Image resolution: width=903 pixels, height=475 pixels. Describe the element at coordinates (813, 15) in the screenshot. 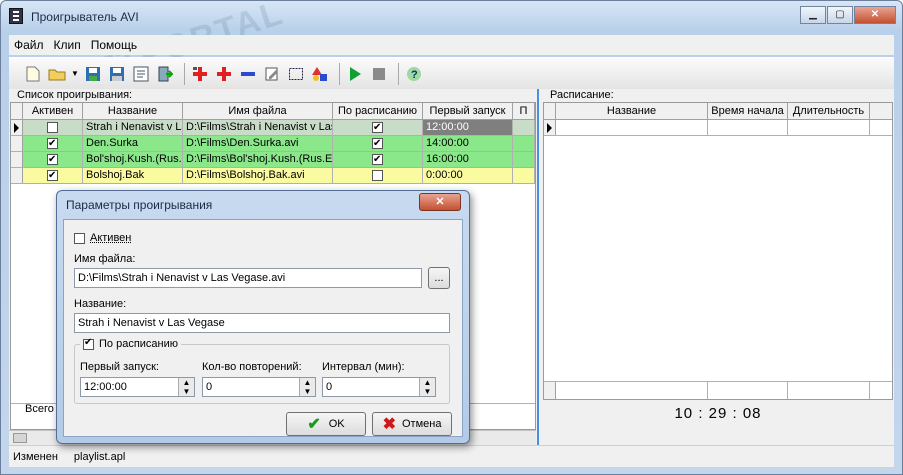

I see `minimize-button: ▁` at that location.